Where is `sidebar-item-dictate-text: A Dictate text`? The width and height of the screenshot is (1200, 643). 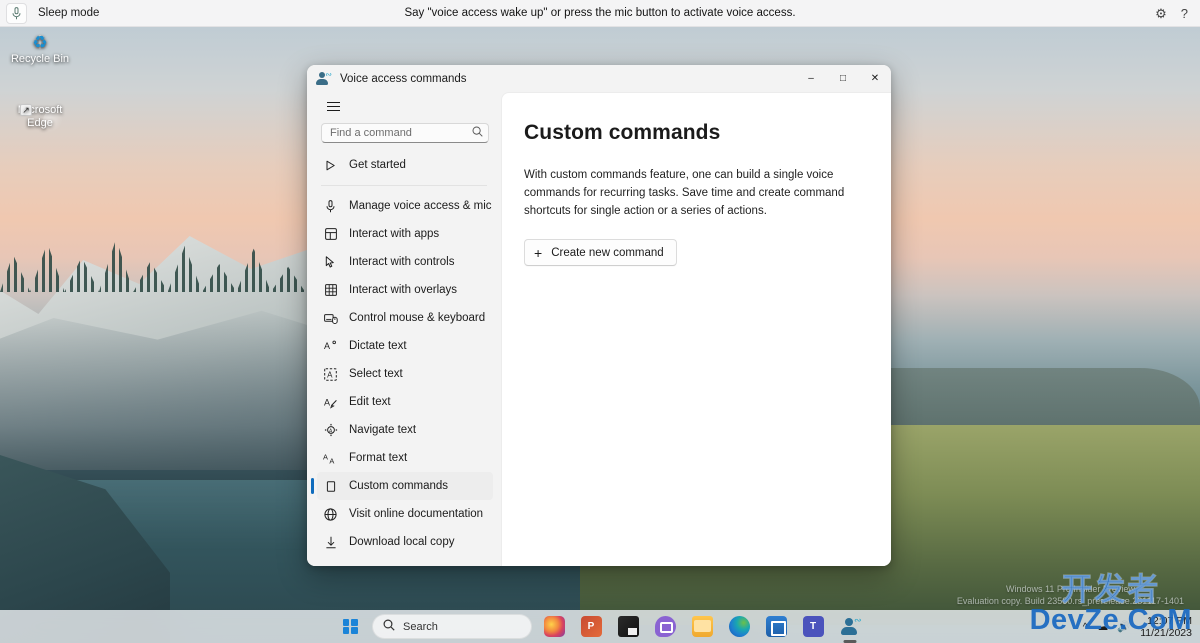 sidebar-item-dictate-text: A Dictate text is located at coordinates (405, 346).